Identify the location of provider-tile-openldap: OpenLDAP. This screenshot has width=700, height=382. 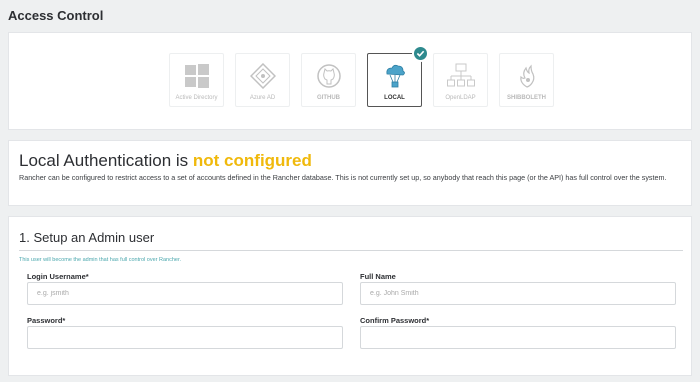
(460, 80).